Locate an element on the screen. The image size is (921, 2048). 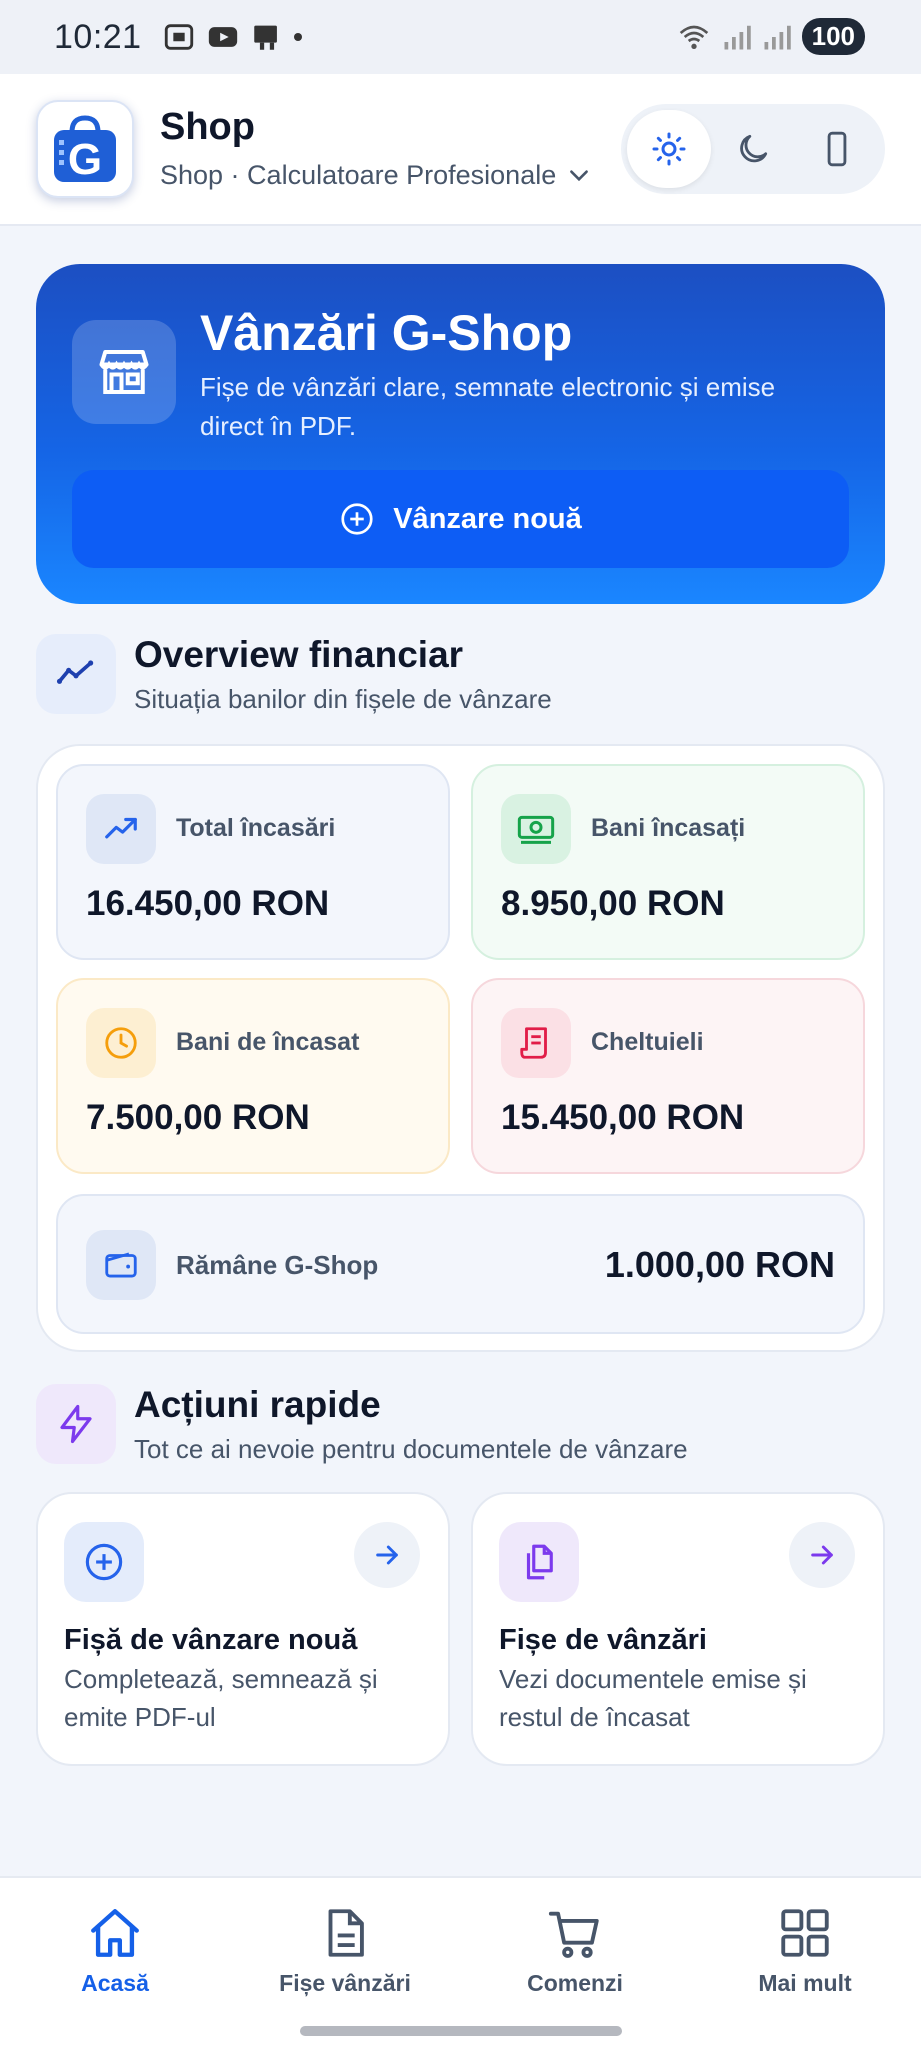
wallet-icon is located at coordinates (121, 1265).